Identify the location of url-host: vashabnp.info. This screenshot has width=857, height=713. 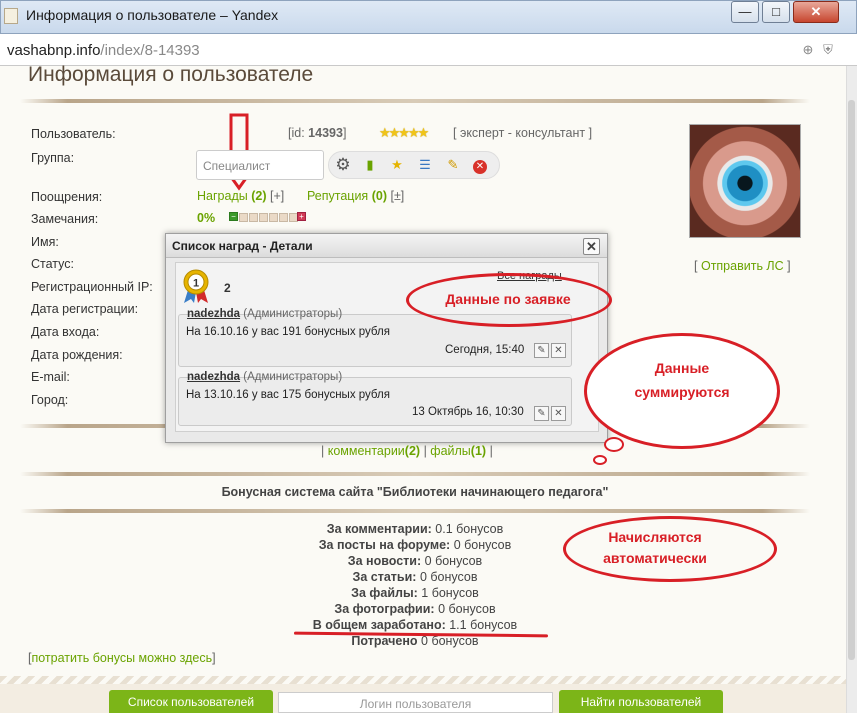
(54, 50).